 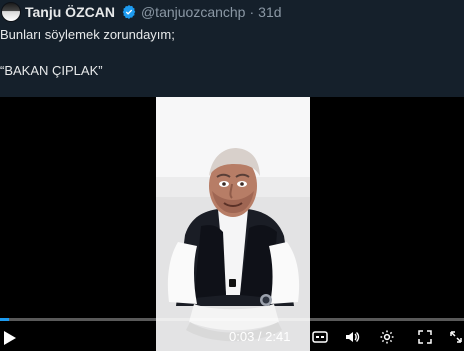 What do you see at coordinates (51, 70) in the screenshot?
I see `tweet-text-line-2: “BAKAN ÇIPLAK”` at bounding box center [51, 70].